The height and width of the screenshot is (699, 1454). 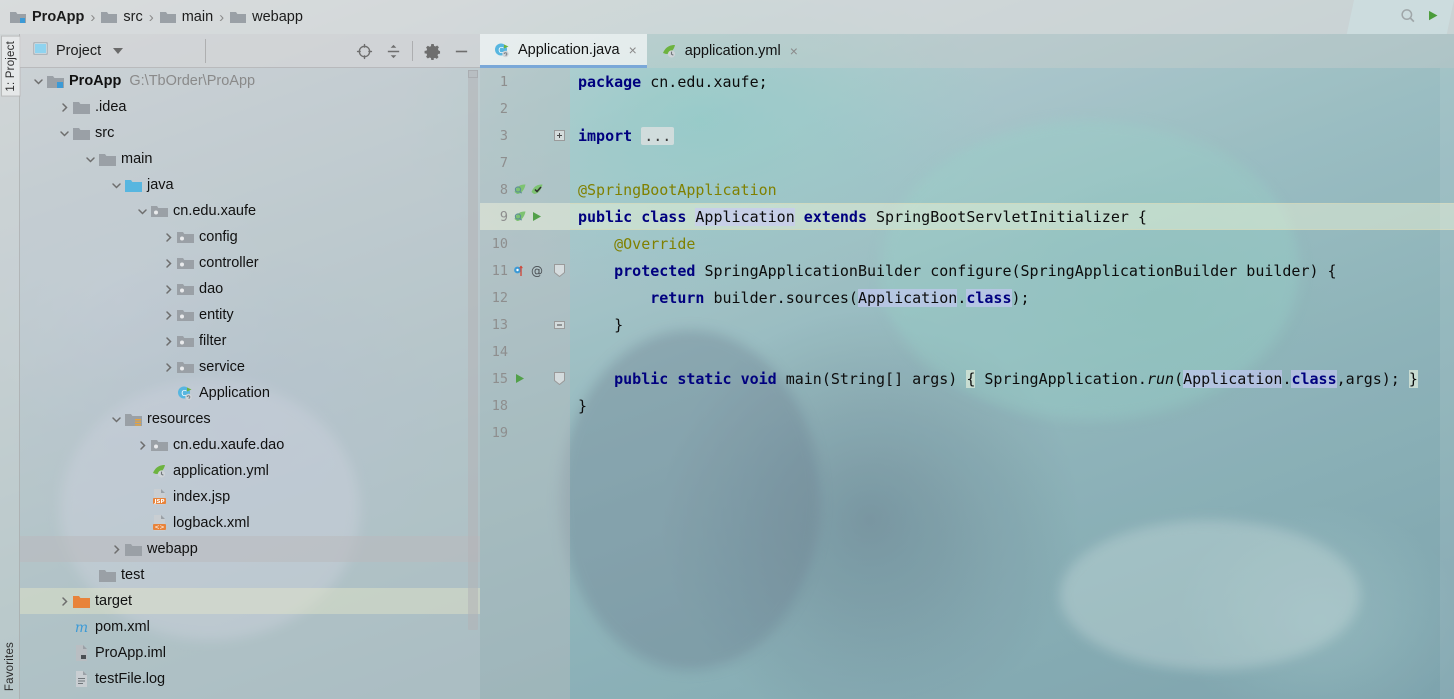 I want to click on gutter-line-14: 14, so click(x=525, y=351).